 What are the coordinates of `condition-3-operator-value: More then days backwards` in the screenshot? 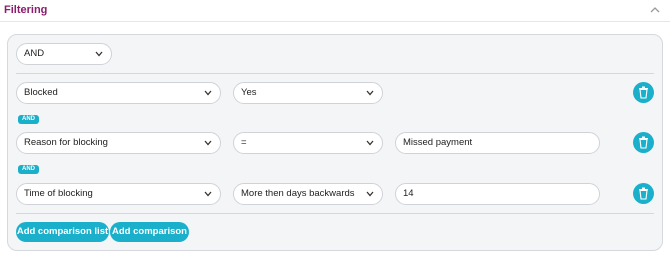 It's located at (298, 193).